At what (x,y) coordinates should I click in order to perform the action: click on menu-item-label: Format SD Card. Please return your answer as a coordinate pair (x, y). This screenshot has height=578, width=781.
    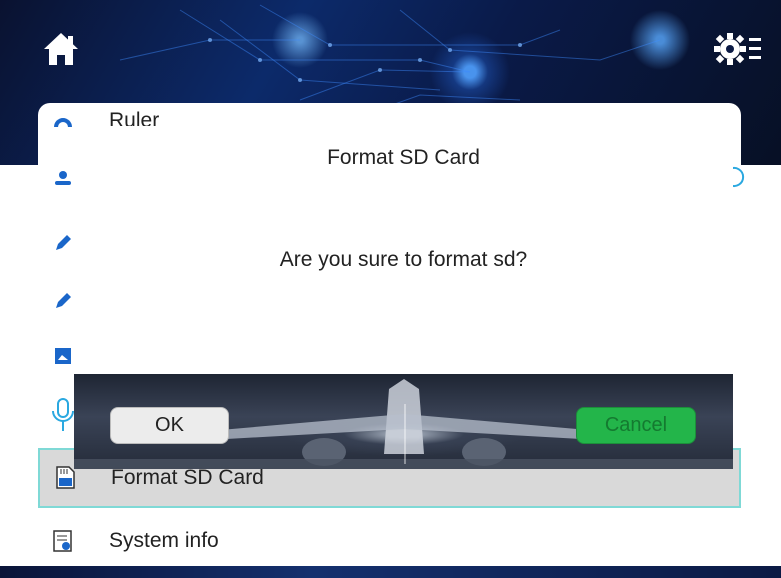
    Looking at the image, I should click on (187, 477).